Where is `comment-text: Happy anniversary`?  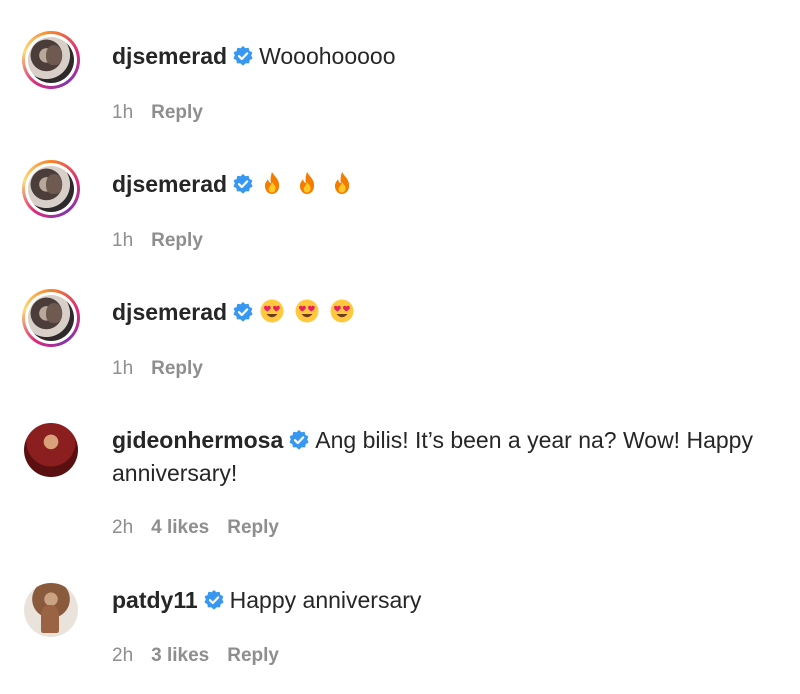
comment-text: Happy anniversary is located at coordinates (325, 600).